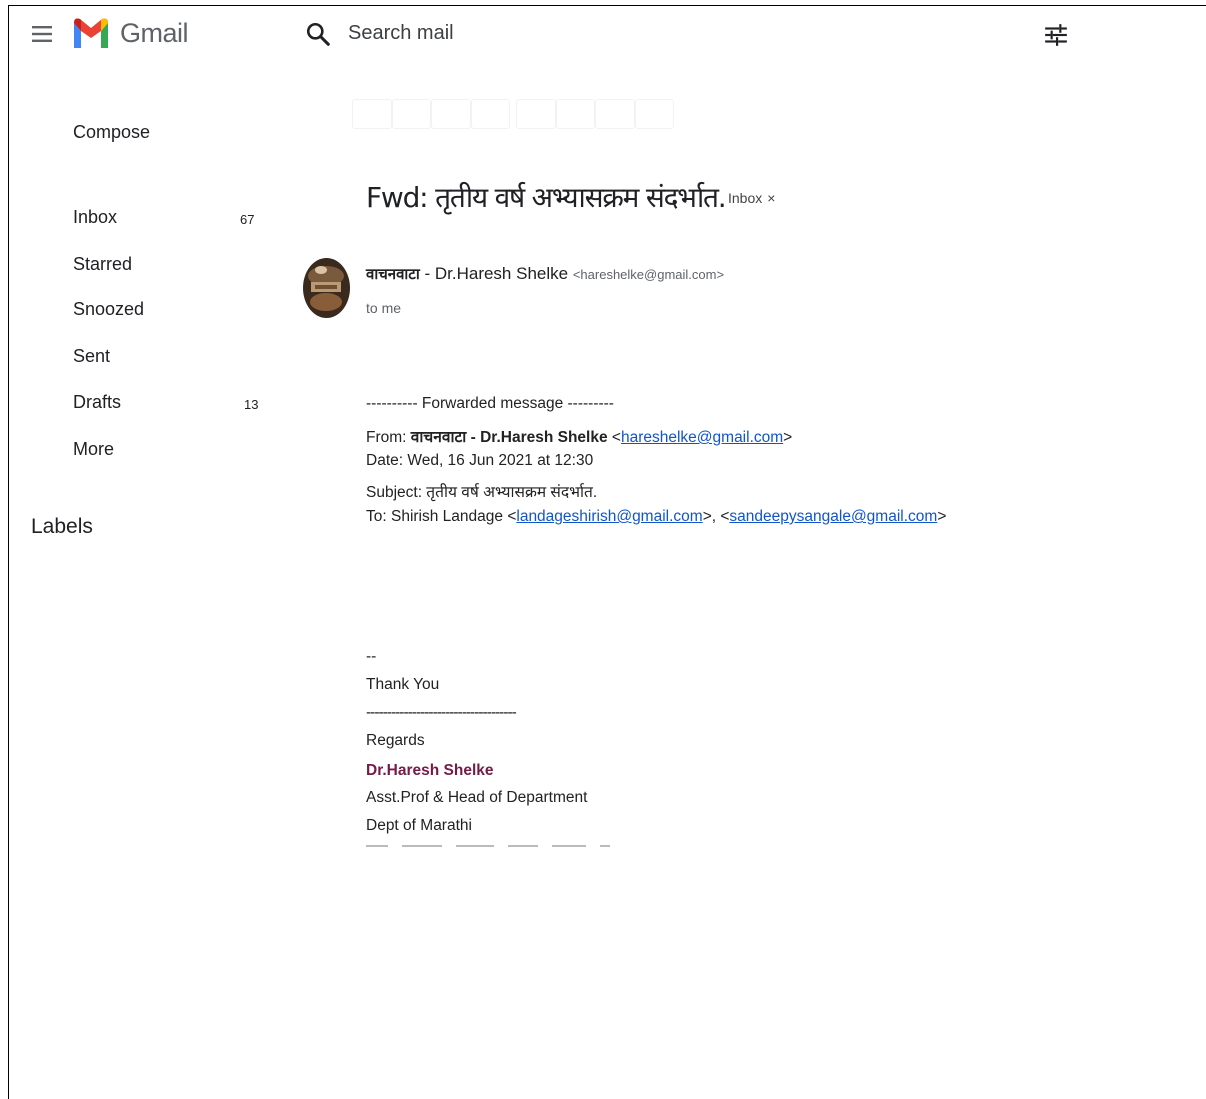  What do you see at coordinates (490, 403) in the screenshot?
I see `forwarded-header: ---------- Forwarded message ---------` at bounding box center [490, 403].